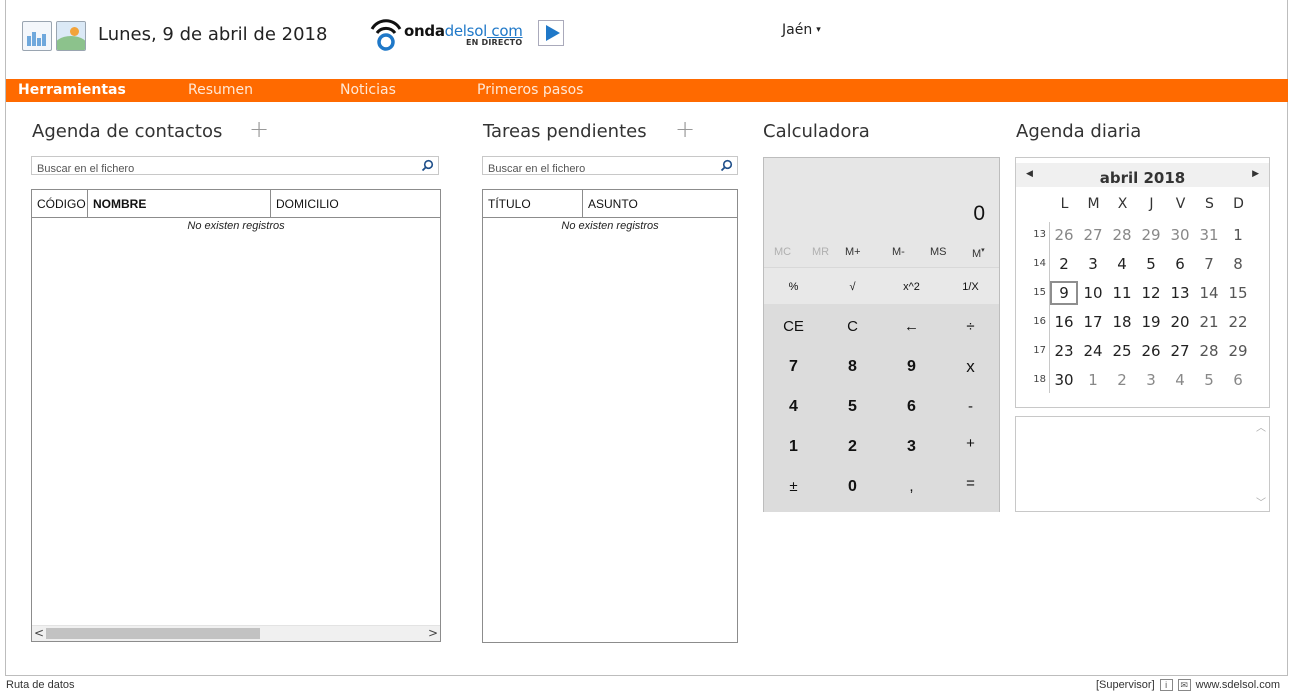 The height and width of the screenshot is (693, 1290). What do you see at coordinates (911, 486) in the screenshot?
I see `decimal-button: ,` at bounding box center [911, 486].